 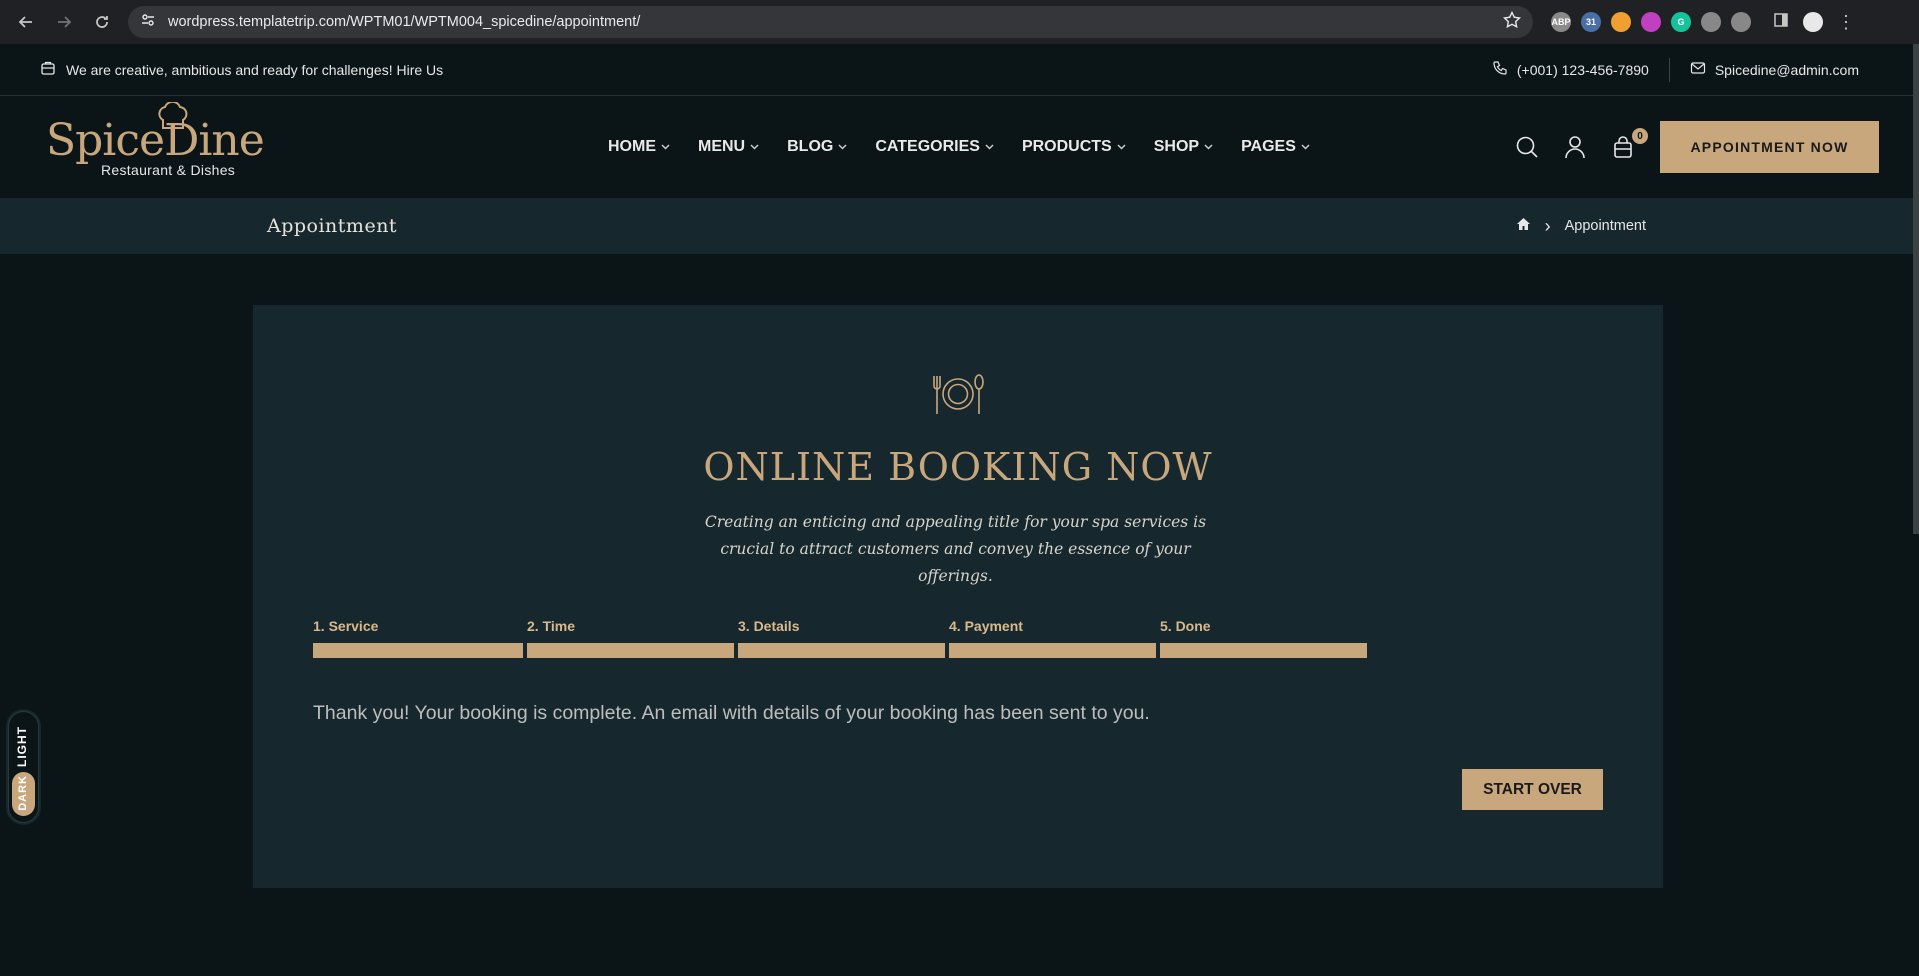 What do you see at coordinates (1640, 136) in the screenshot?
I see `cart-count-badge: 0` at bounding box center [1640, 136].